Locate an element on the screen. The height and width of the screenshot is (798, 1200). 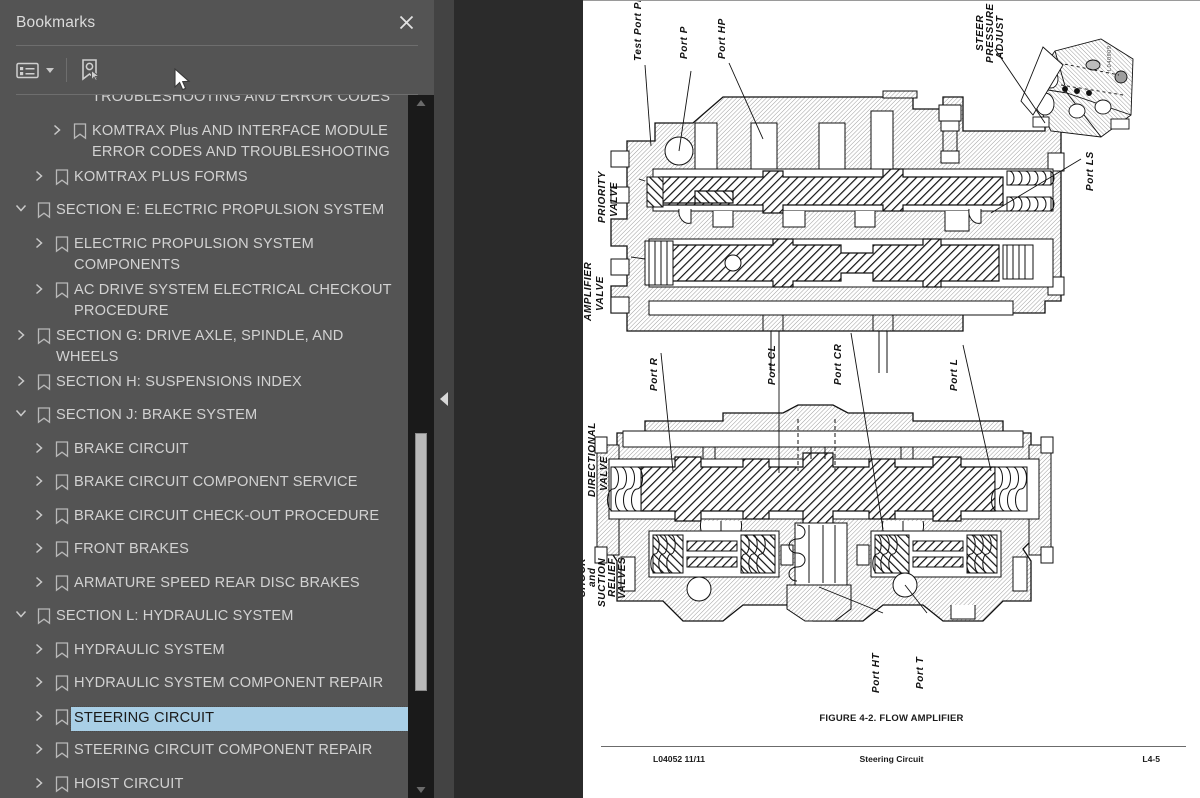
list-options-icon is located at coordinates (36, 70).